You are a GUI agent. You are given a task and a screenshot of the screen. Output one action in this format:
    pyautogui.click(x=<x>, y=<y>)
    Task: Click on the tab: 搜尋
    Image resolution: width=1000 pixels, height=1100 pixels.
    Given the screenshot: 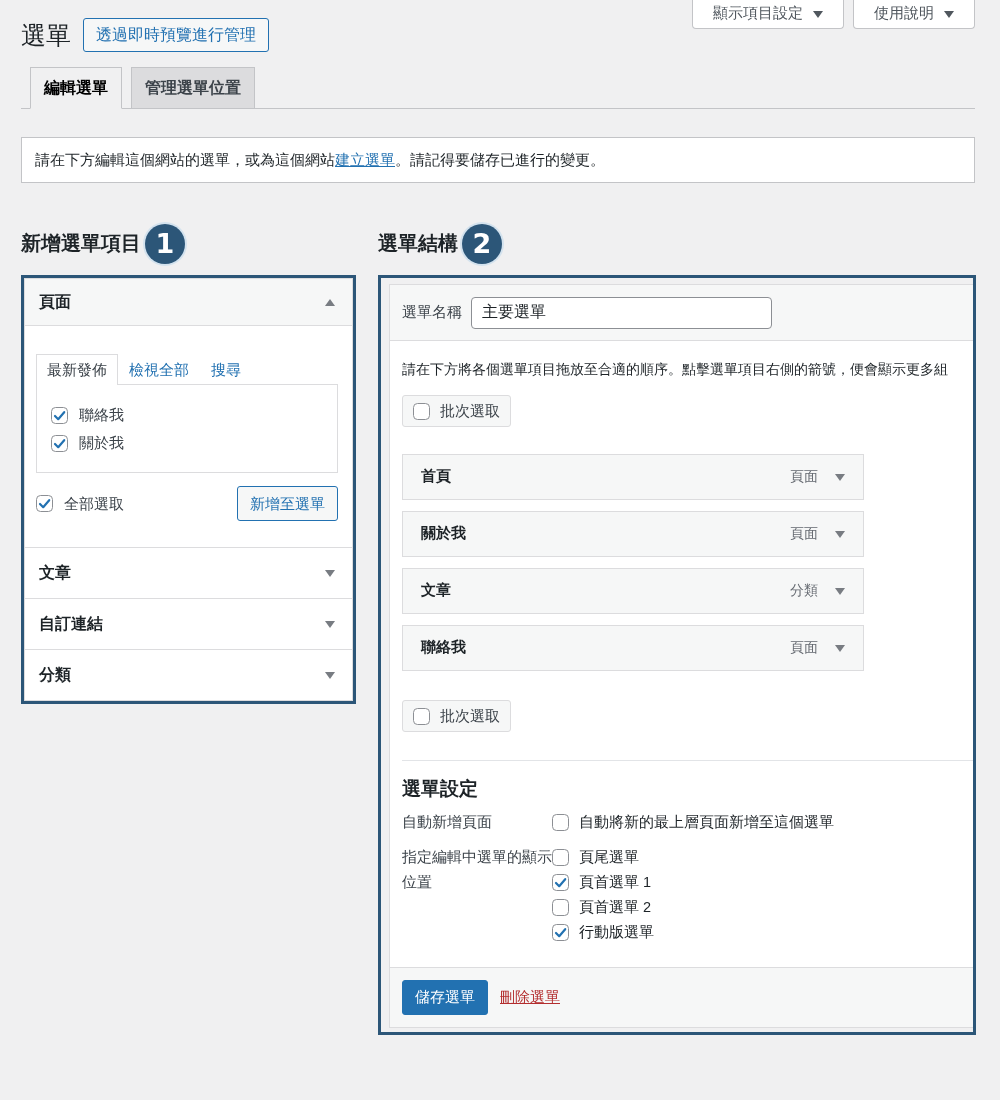 What is the action you would take?
    pyautogui.click(x=226, y=369)
    